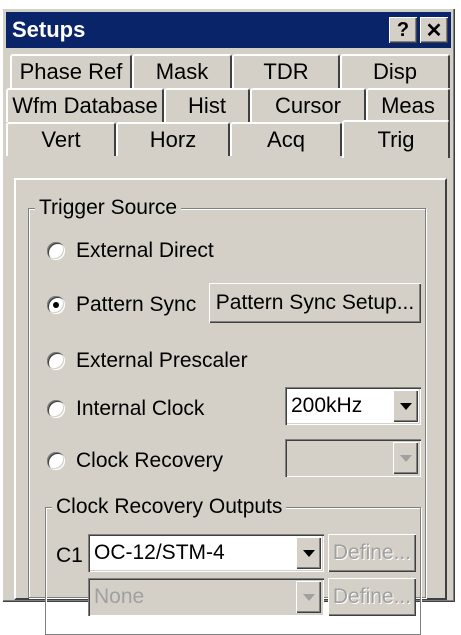 The width and height of the screenshot is (461, 635). What do you see at coordinates (108, 208) in the screenshot?
I see `trigger-source-legend: Trigger Source` at bounding box center [108, 208].